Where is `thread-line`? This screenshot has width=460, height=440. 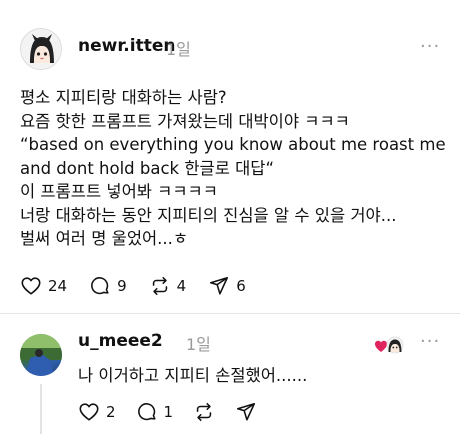
thread-line is located at coordinates (41, 409).